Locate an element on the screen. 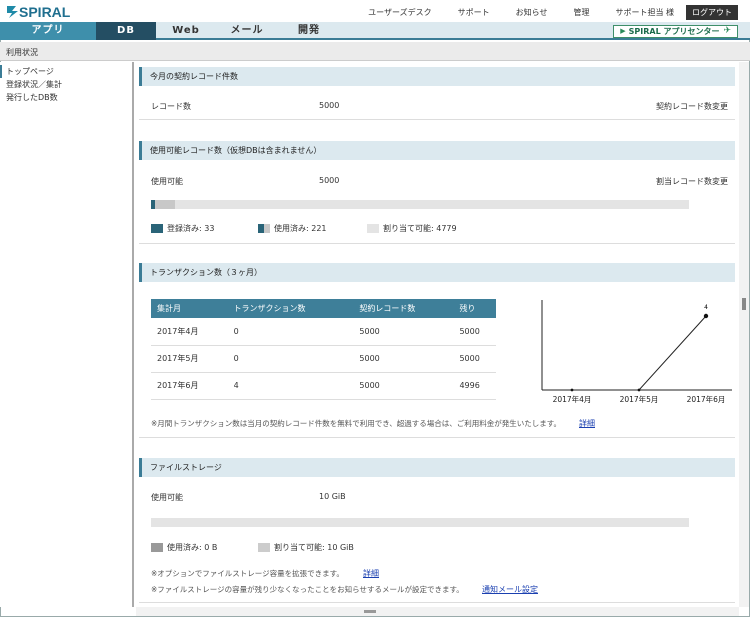 The height and width of the screenshot is (617, 750). legend-registered: 登録済み: 33 is located at coordinates (182, 228).